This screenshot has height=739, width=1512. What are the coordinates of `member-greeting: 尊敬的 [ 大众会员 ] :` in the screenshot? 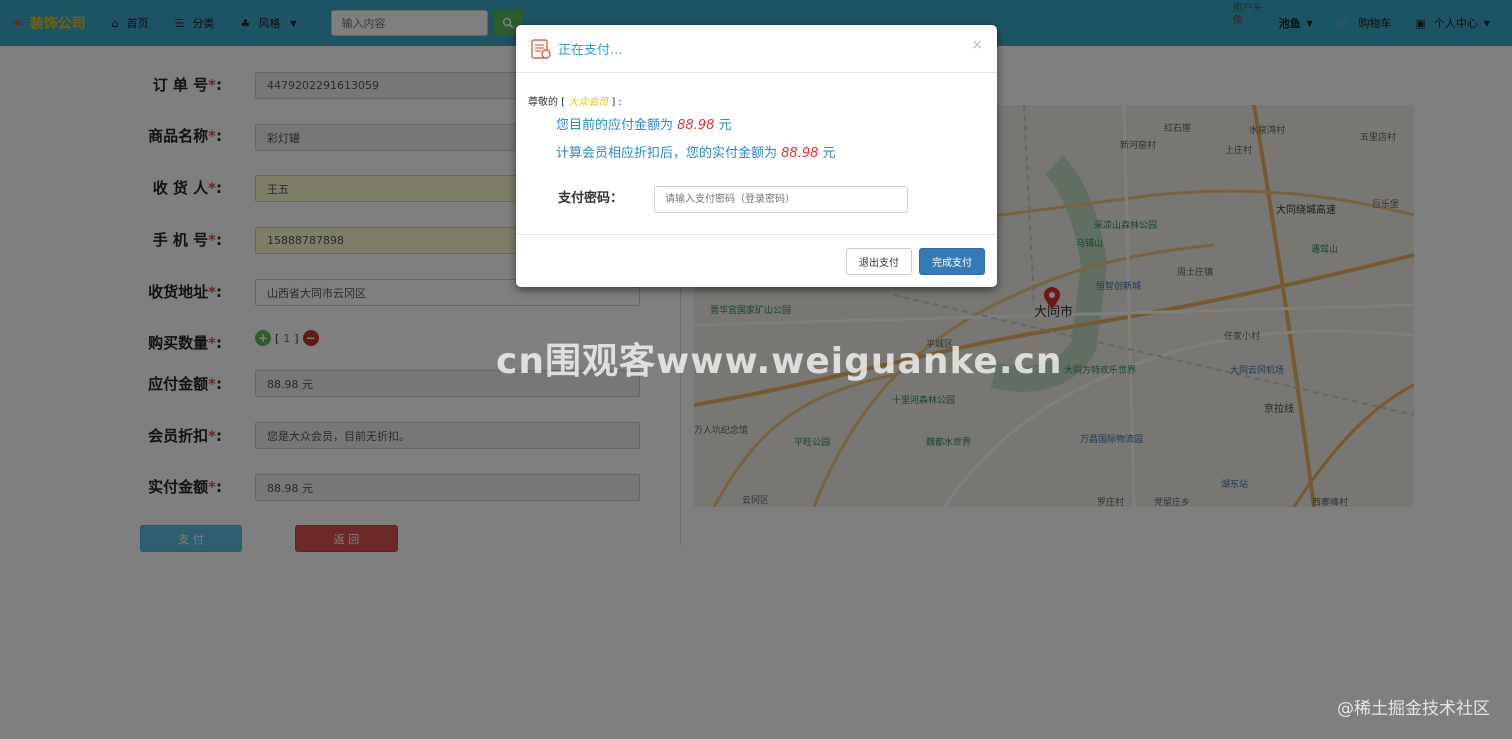 It's located at (575, 102).